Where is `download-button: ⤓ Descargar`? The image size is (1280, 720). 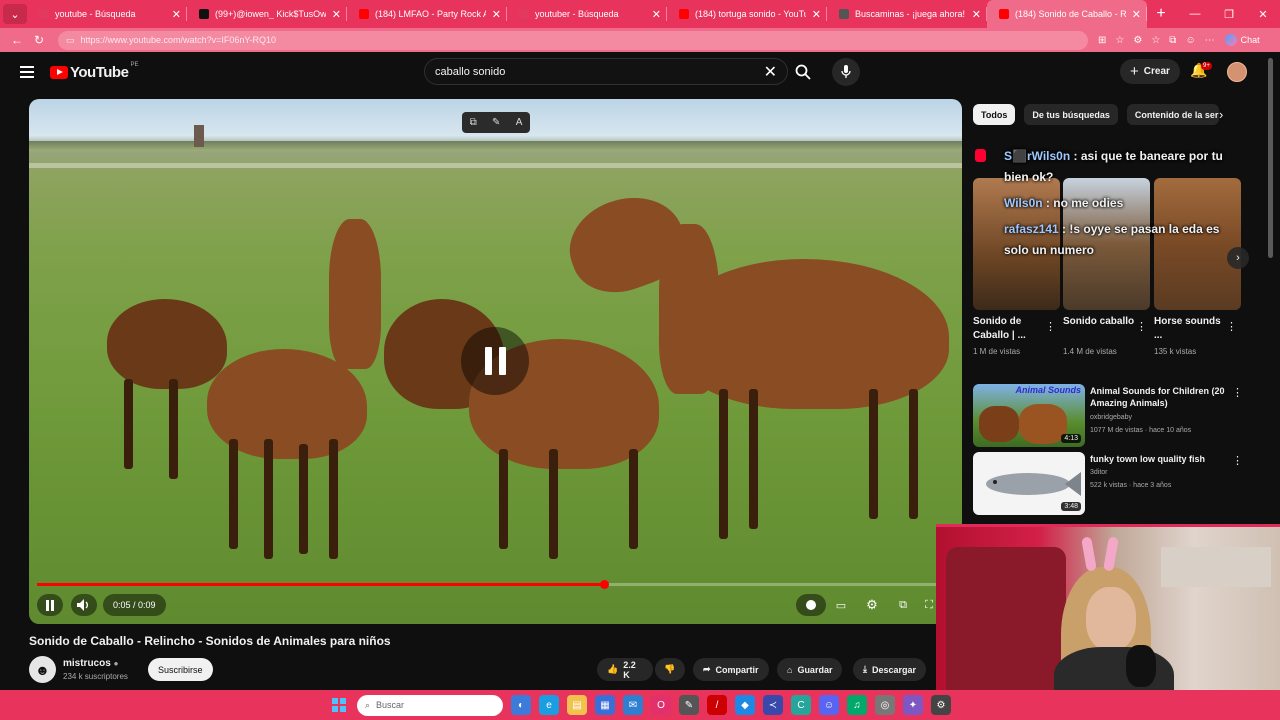 download-button: ⤓ Descargar is located at coordinates (890, 669).